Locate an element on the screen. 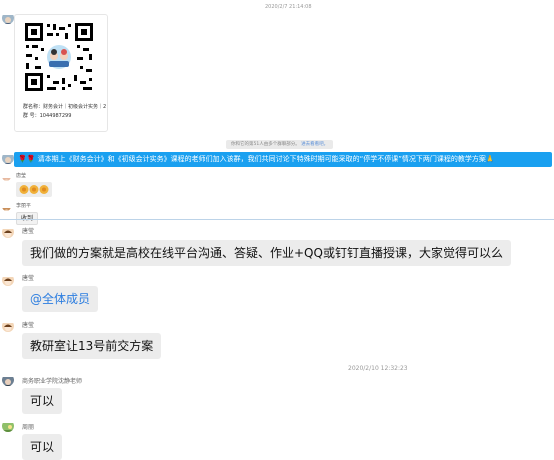  qr-group-number: 群 号：1044987299 is located at coordinates (47, 116).